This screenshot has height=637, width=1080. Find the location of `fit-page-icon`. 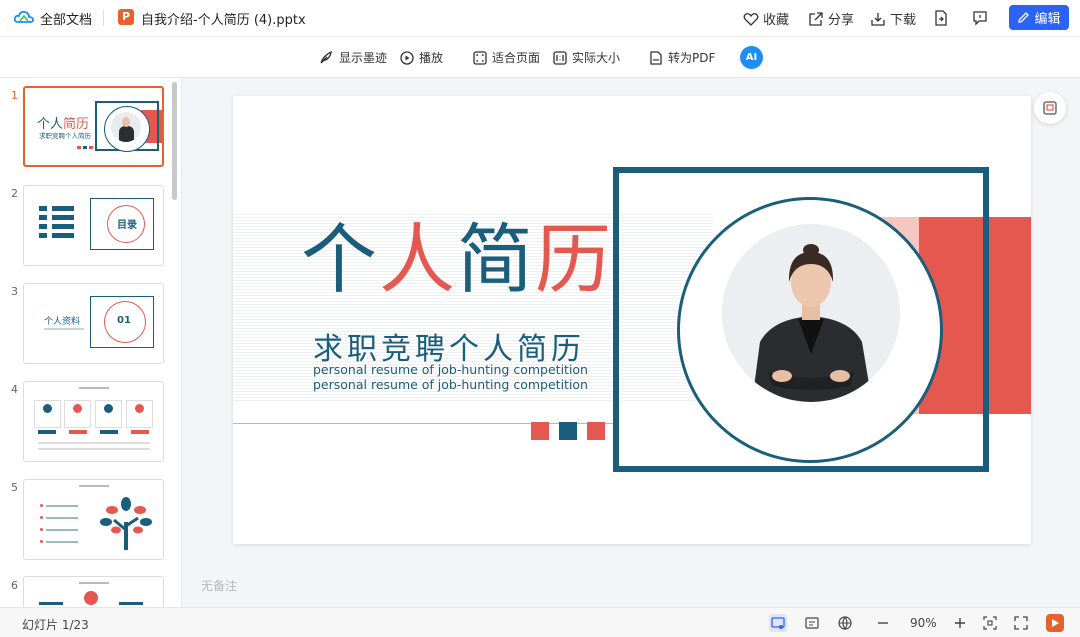

fit-page-icon is located at coordinates (480, 57).